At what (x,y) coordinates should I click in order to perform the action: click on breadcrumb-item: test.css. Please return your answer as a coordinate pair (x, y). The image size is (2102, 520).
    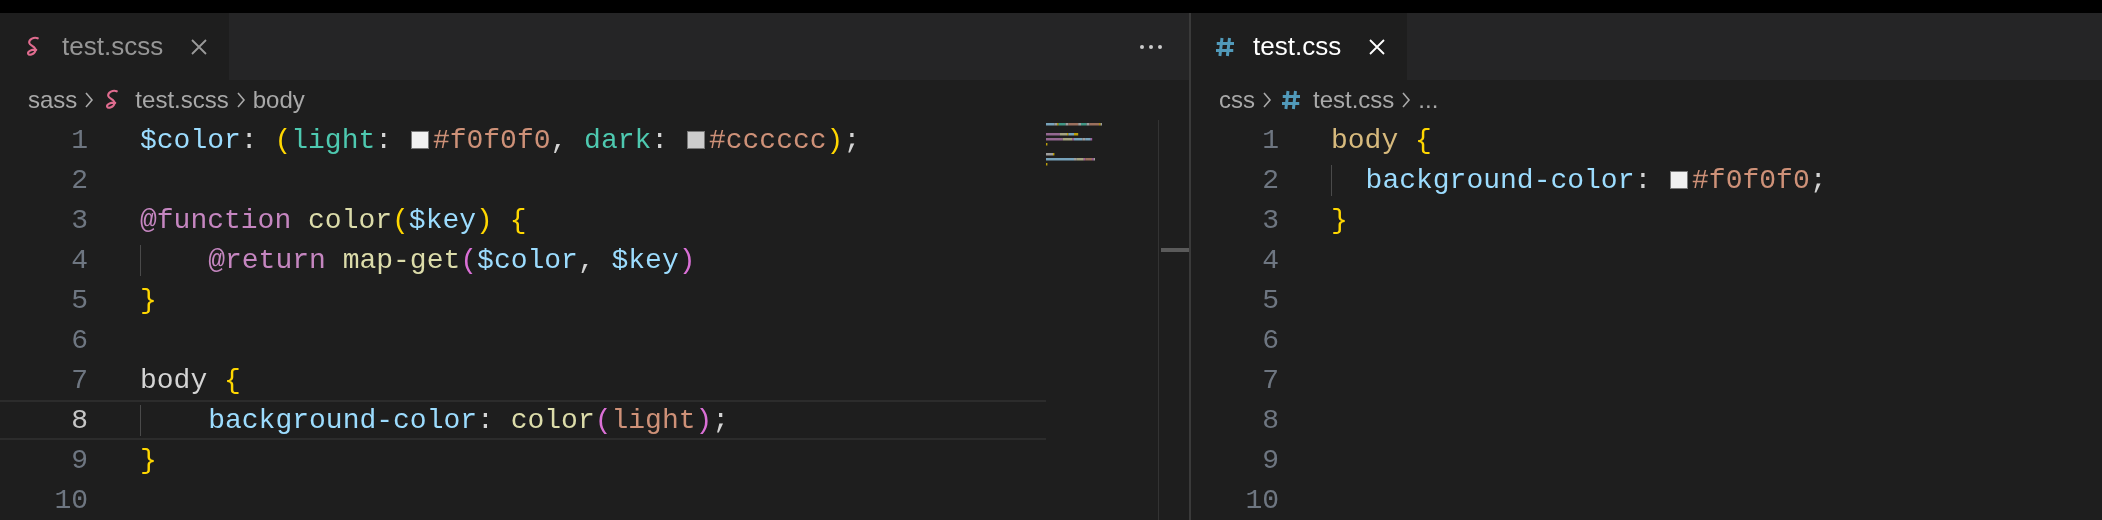
    Looking at the image, I should click on (1354, 100).